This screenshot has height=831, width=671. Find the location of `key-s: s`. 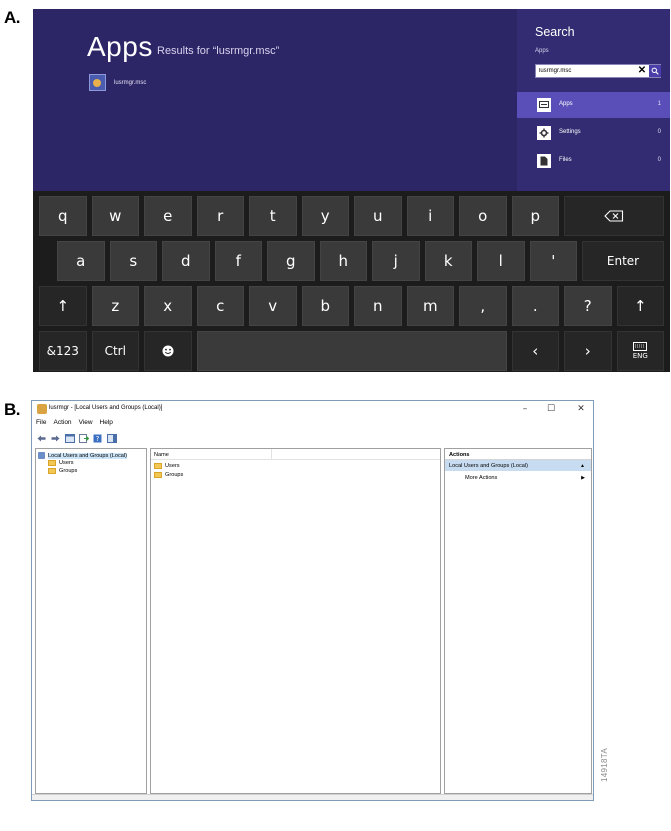

key-s: s is located at coordinates (133, 261).